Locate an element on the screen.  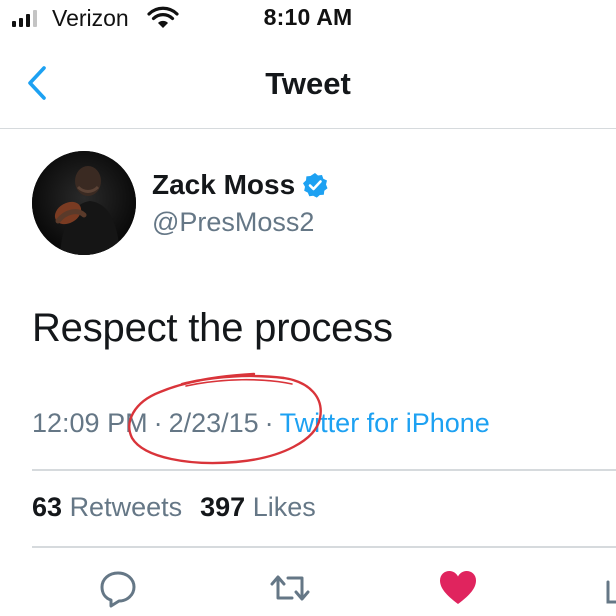
tweet-metadata: 12:09 PM · 2/23/15 · Twitter for iPhone is located at coordinates (261, 423).